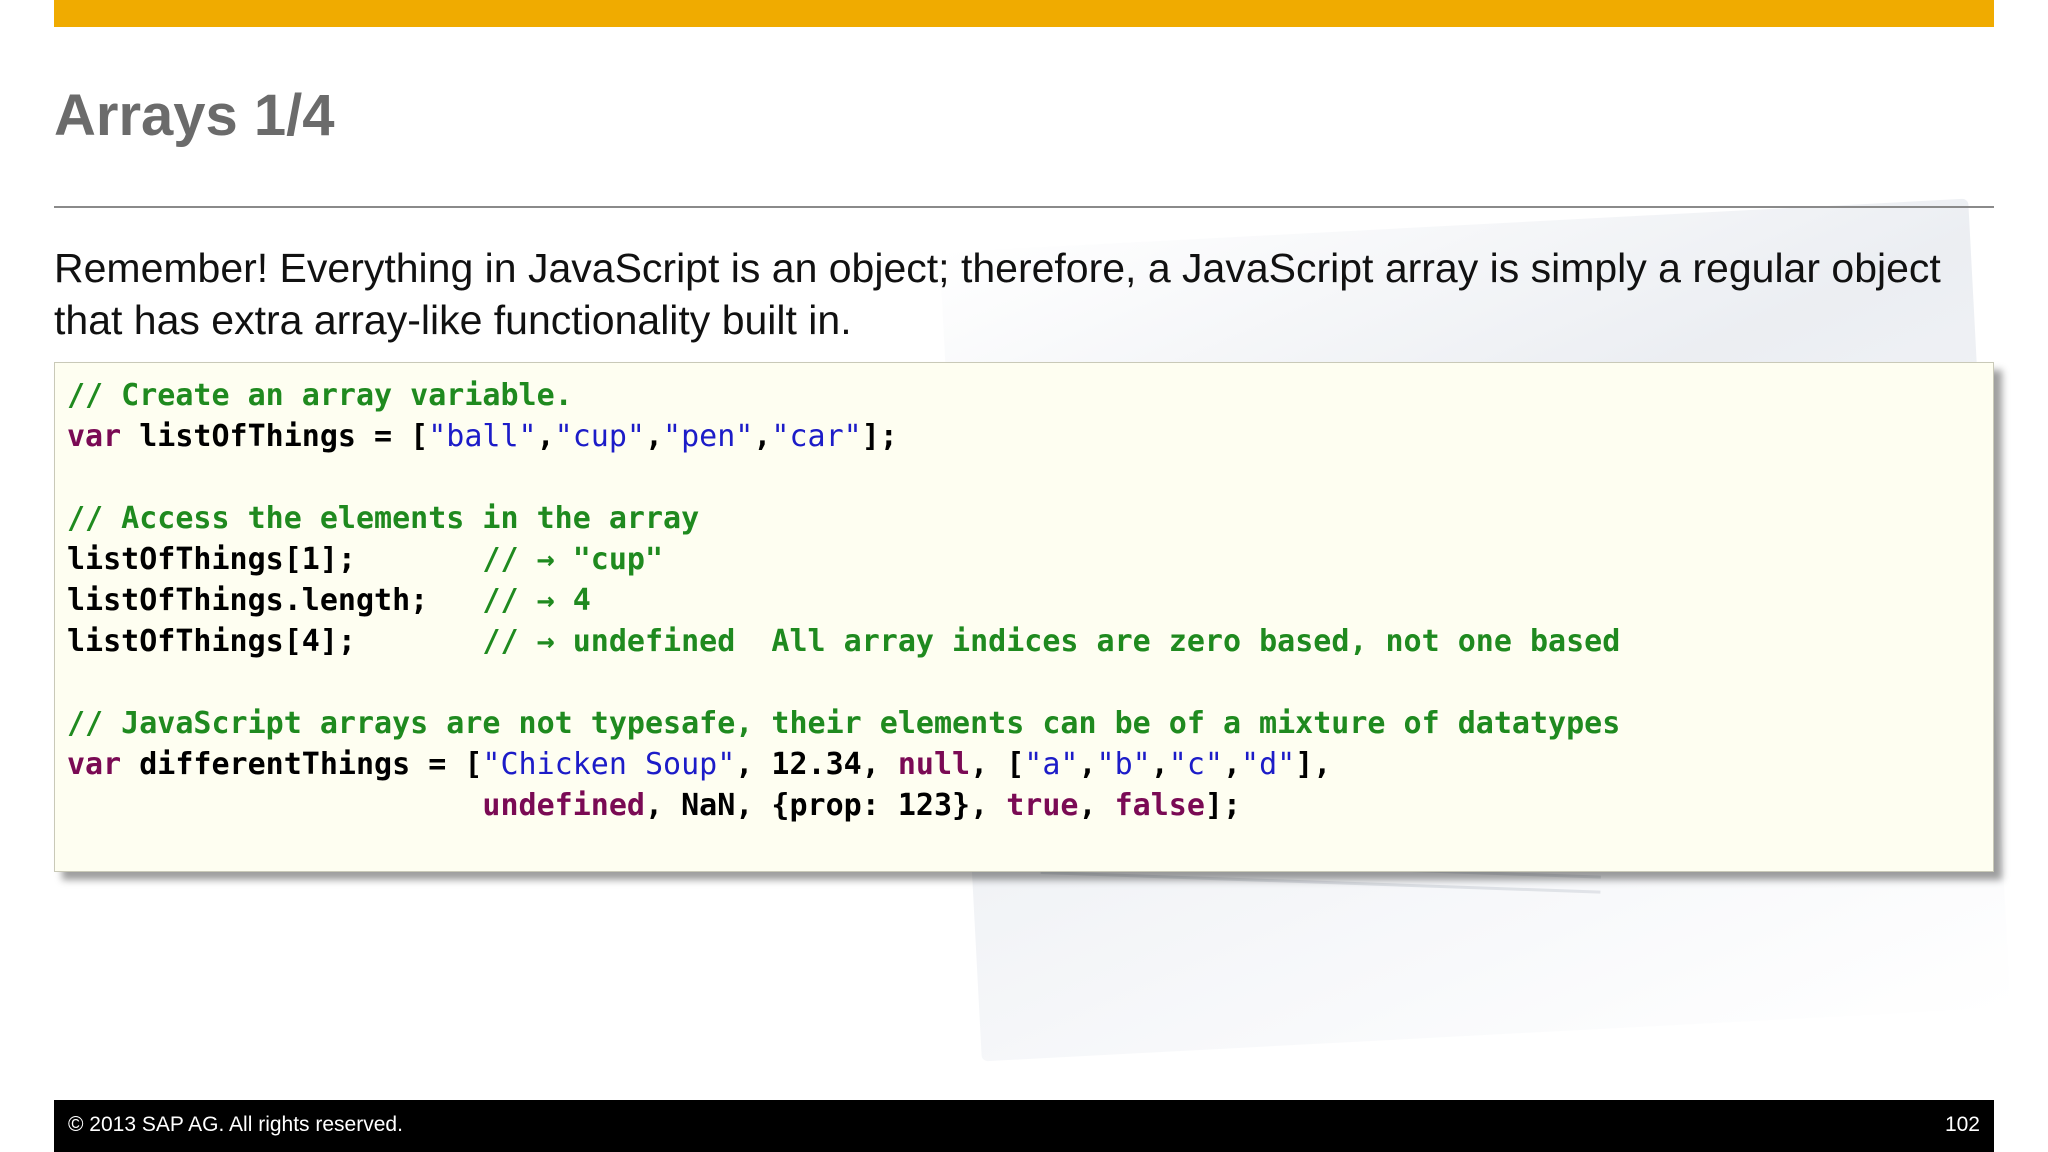 The image size is (2048, 1152). Describe the element at coordinates (997, 764) in the screenshot. I see `code-text: , [` at that location.